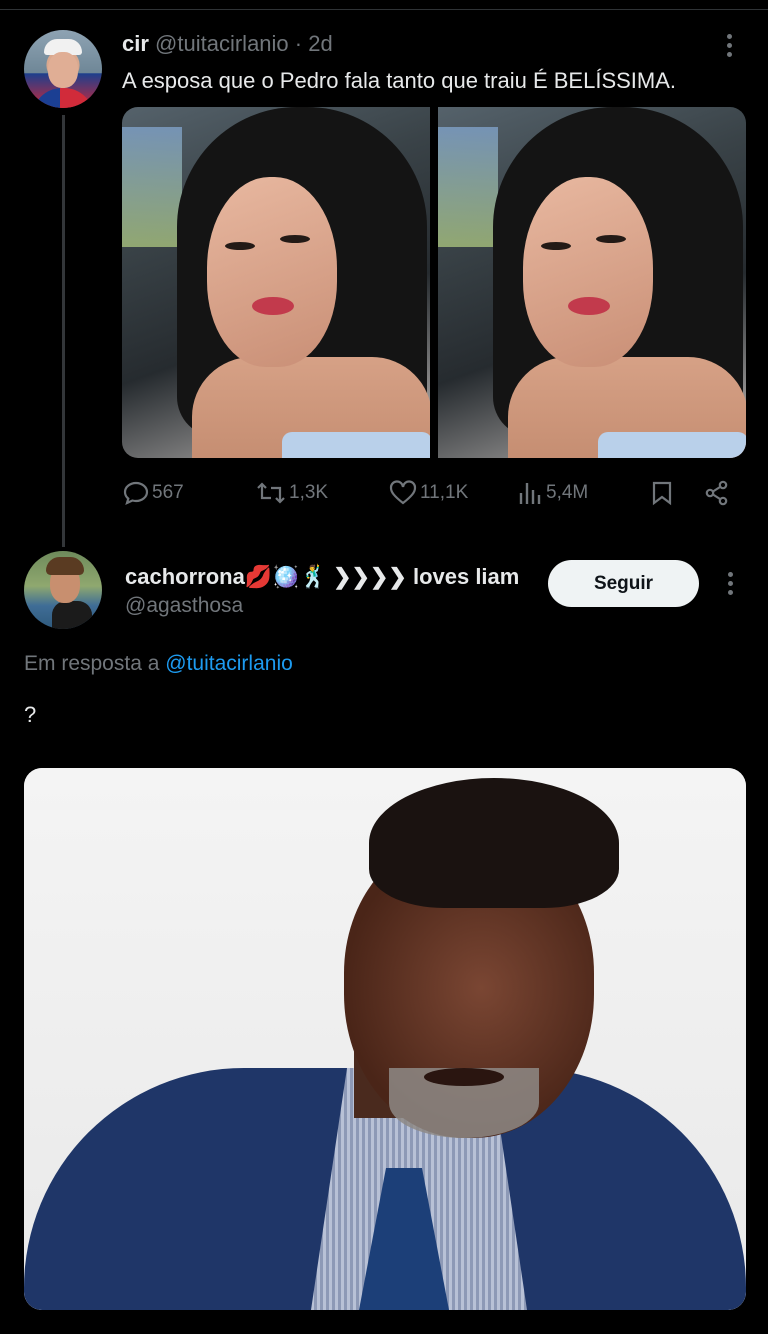  What do you see at coordinates (314, 43) in the screenshot?
I see `timestamp: · 2d` at bounding box center [314, 43].